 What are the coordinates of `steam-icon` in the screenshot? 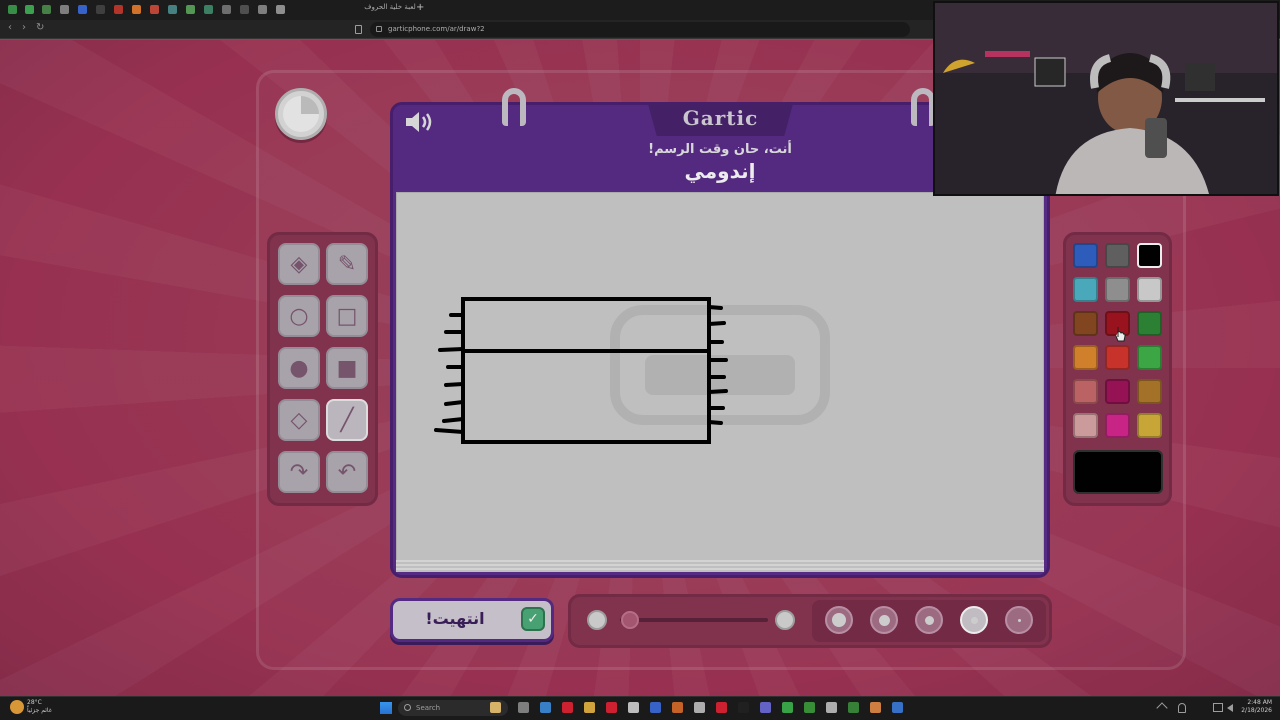 It's located at (897, 707).